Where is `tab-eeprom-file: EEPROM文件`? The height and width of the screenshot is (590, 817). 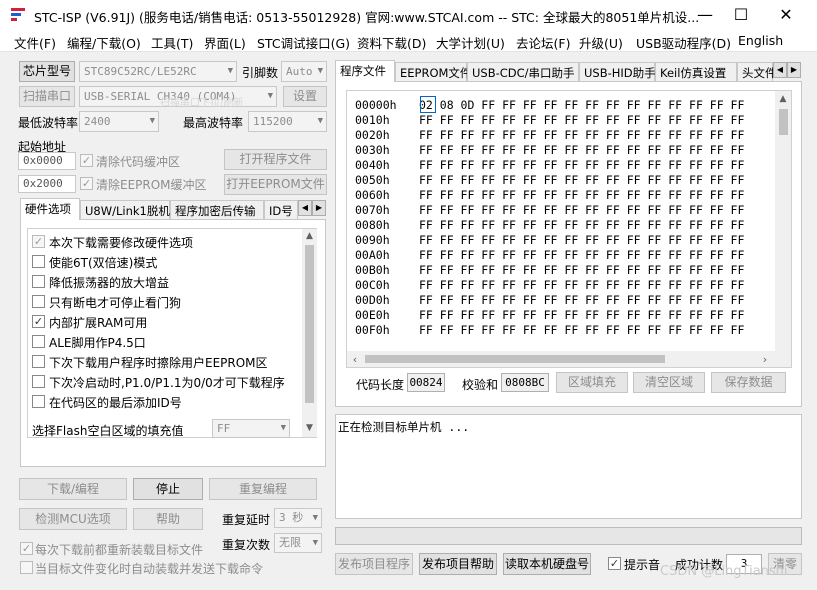 tab-eeprom-file: EEPROM文件 is located at coordinates (433, 72).